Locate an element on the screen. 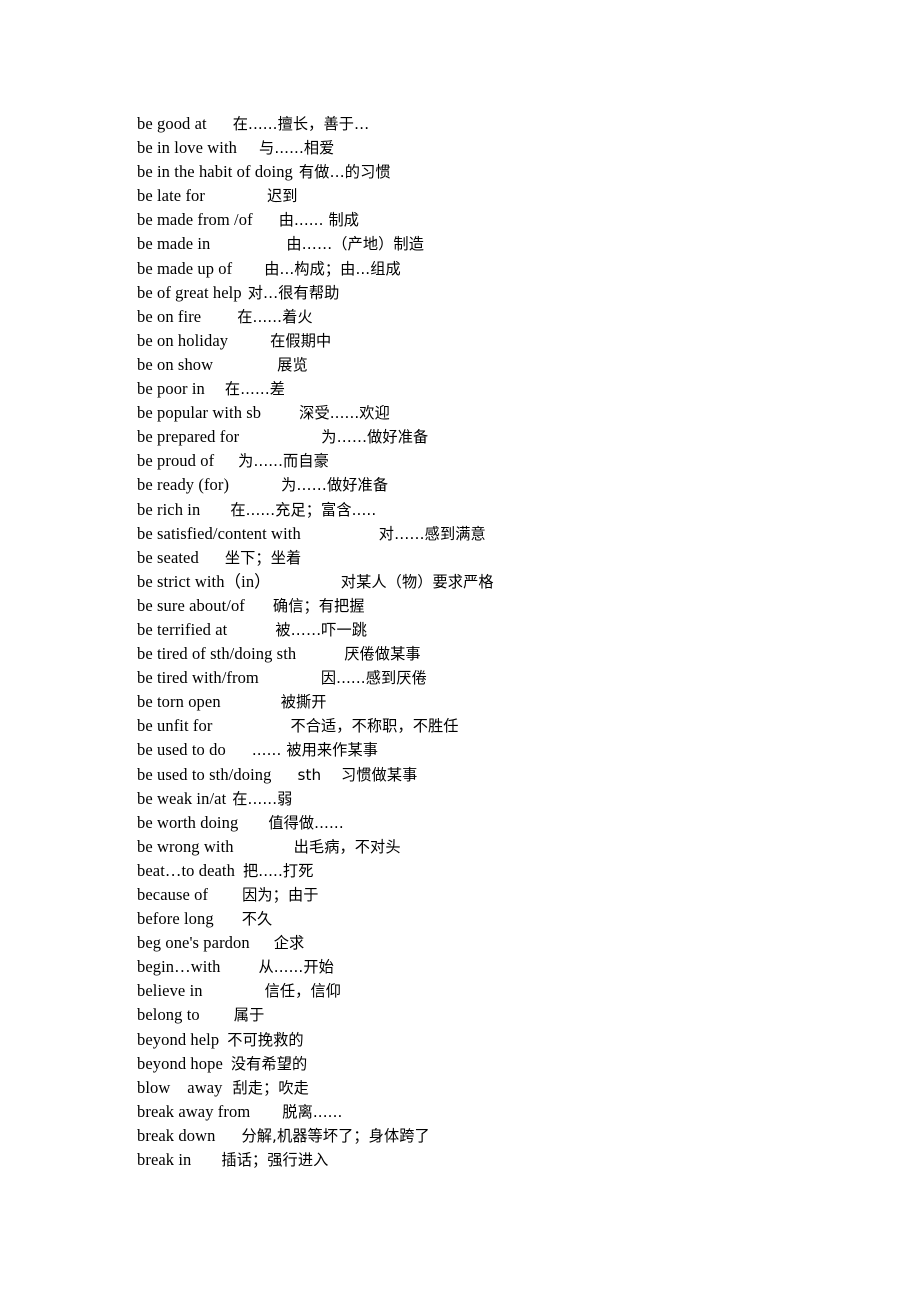 The image size is (920, 1302). phrase-entry-row: be terrified at 被……吓一跳 is located at coordinates (507, 630).